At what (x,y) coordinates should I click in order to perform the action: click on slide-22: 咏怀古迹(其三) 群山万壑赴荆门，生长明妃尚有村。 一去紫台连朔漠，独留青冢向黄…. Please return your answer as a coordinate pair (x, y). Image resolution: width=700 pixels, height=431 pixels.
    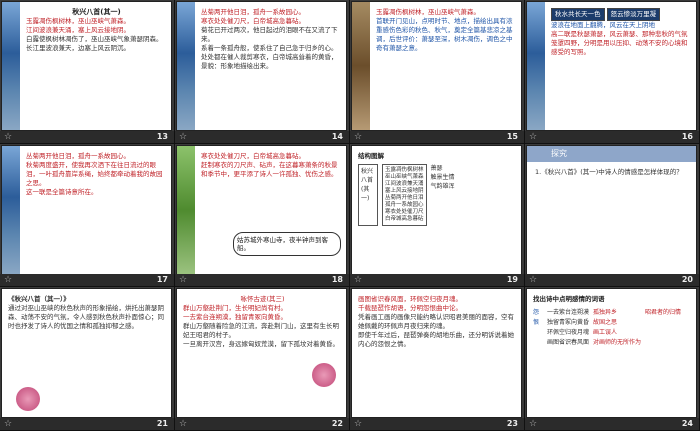
    Looking at the image, I should click on (262, 359).